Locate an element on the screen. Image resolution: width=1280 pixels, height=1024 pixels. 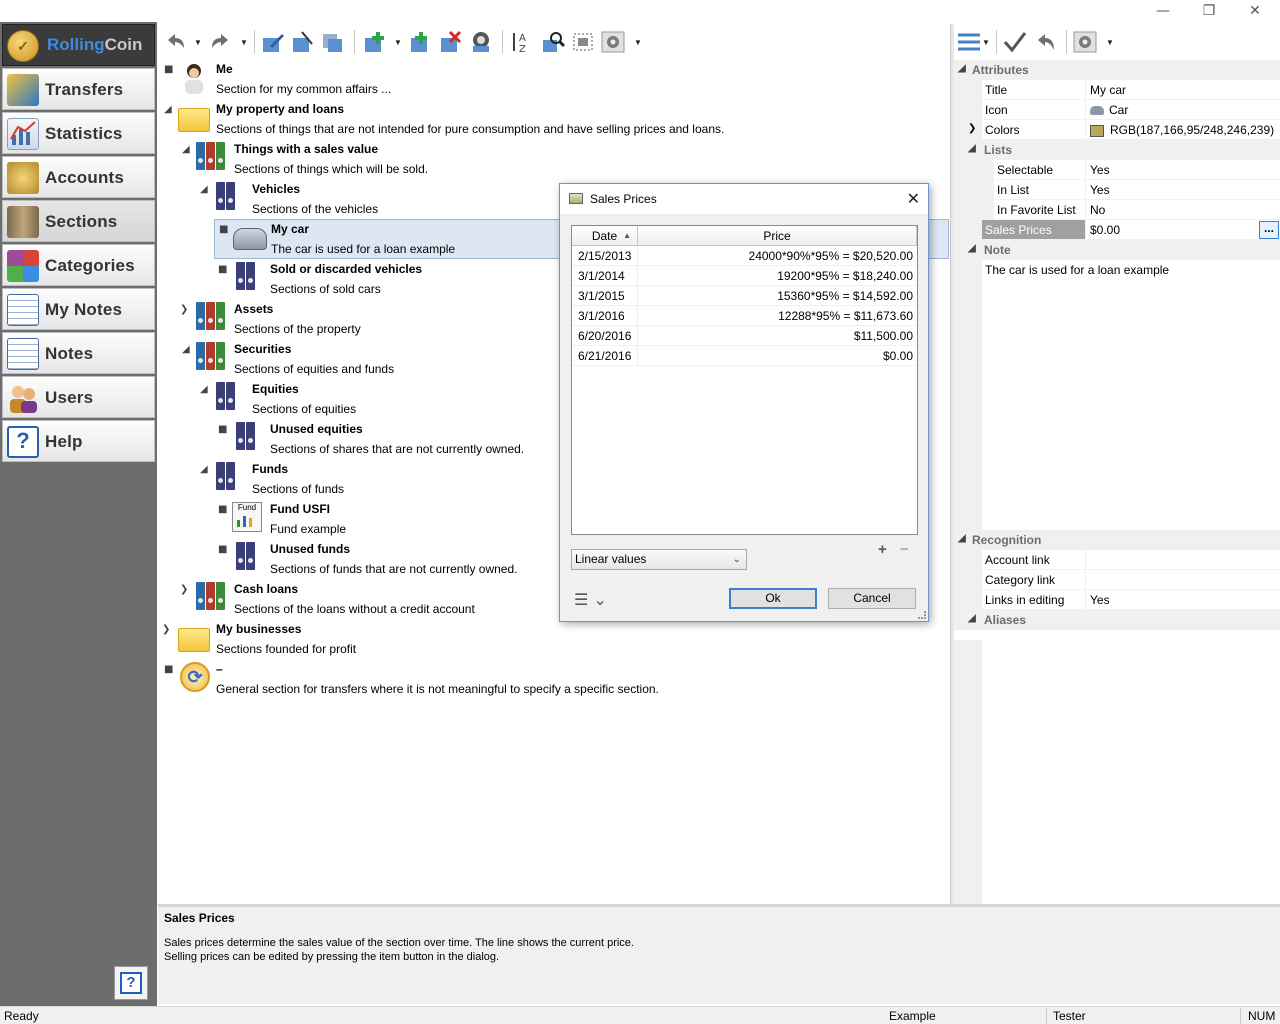
dialog-menu-icon: ☰ ⌄ is located at coordinates (590, 599).